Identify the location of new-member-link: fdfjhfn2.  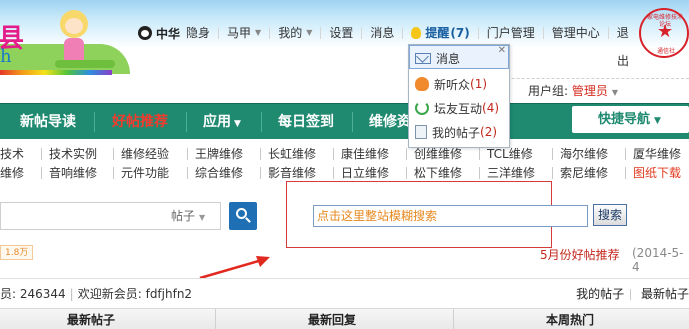
(169, 294).